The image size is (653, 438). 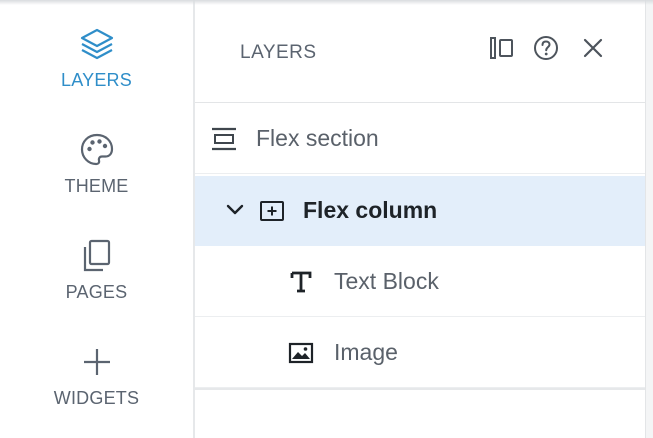 I want to click on image-icon, so click(x=301, y=353).